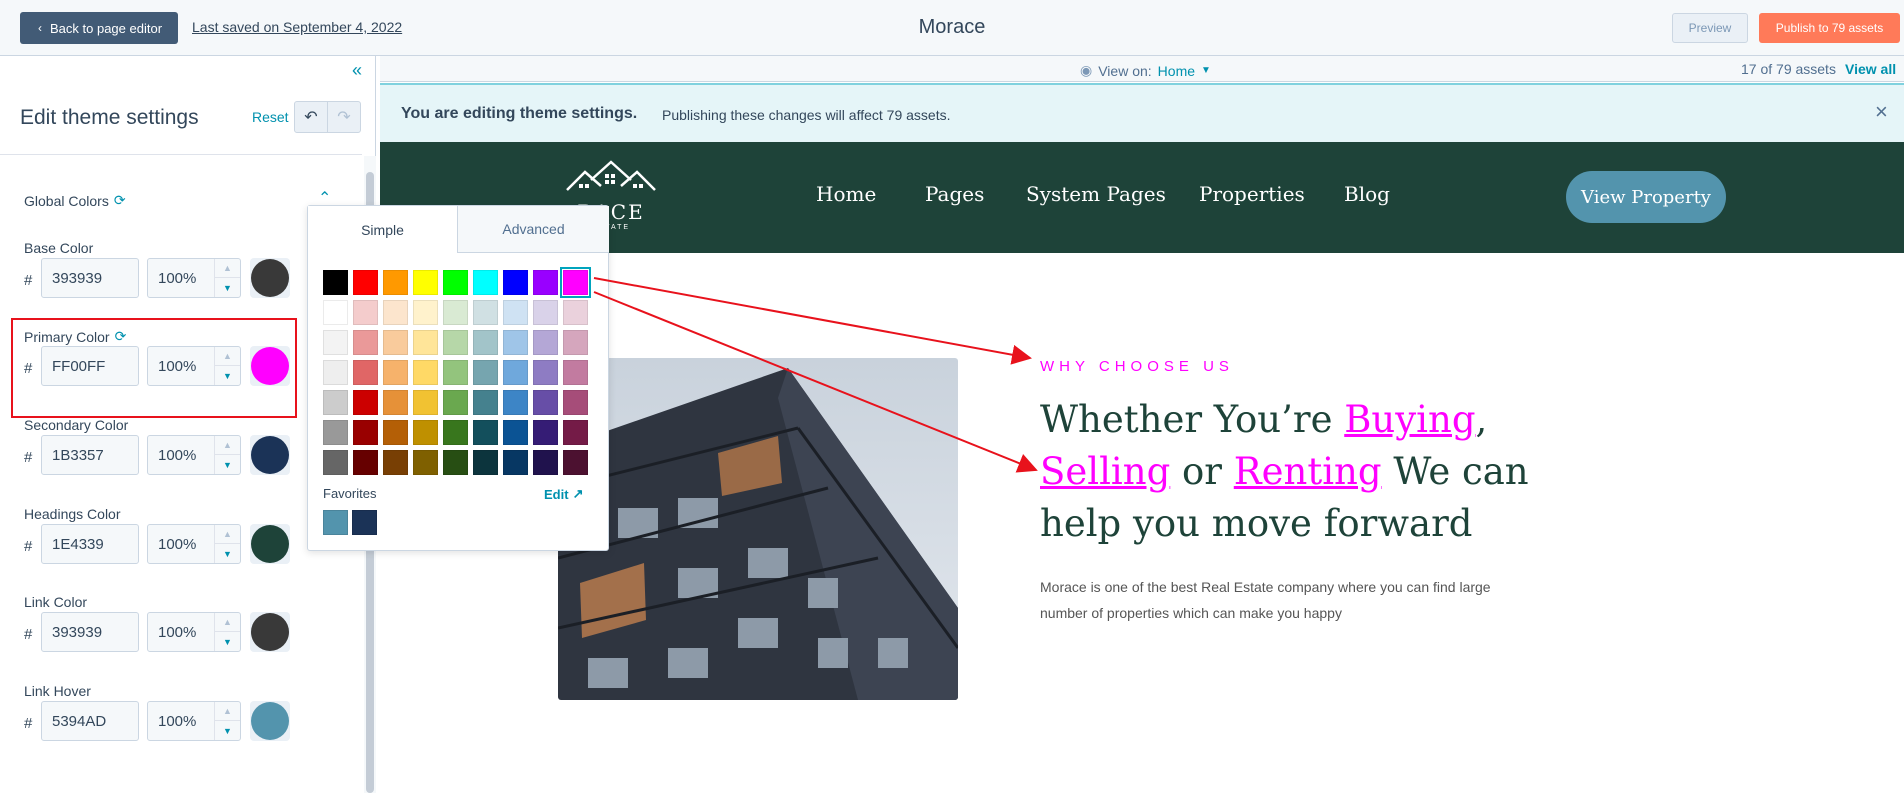 The image size is (1904, 793). I want to click on edit-favorites-link: Edit ↗, so click(563, 494).